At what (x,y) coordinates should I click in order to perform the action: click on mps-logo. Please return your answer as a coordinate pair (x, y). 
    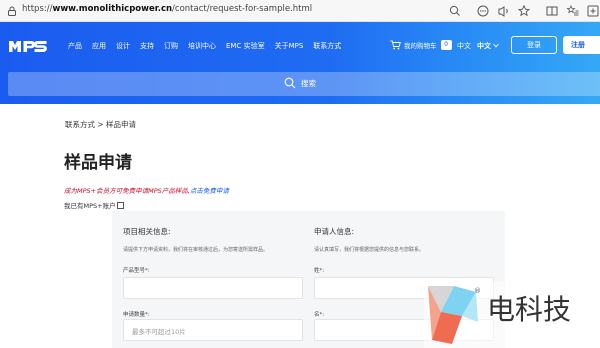
    Looking at the image, I should click on (33, 48).